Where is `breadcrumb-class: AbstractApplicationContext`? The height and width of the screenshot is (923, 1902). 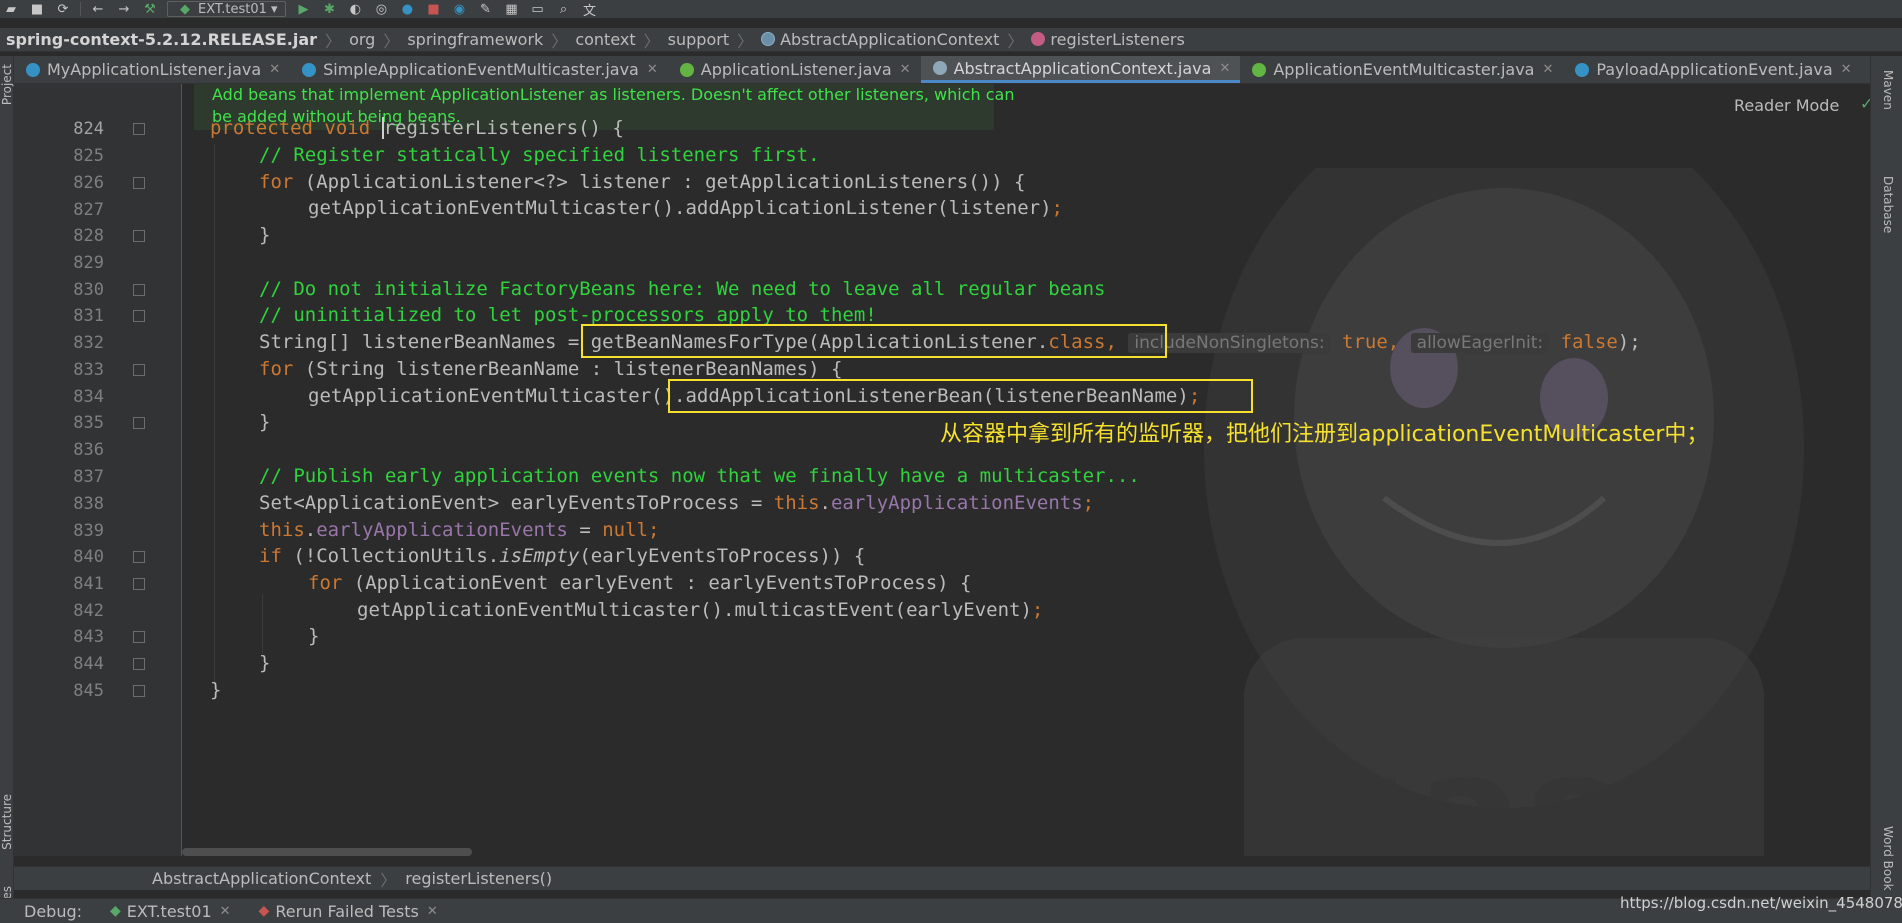
breadcrumb-class: AbstractApplicationContext is located at coordinates (880, 39).